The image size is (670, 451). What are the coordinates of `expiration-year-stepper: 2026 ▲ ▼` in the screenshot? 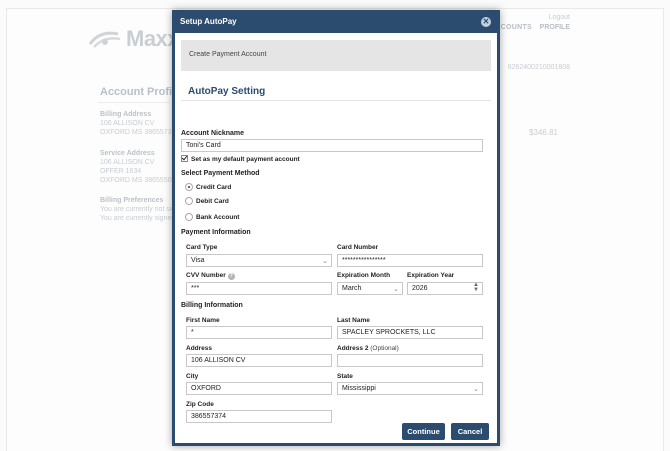 It's located at (445, 288).